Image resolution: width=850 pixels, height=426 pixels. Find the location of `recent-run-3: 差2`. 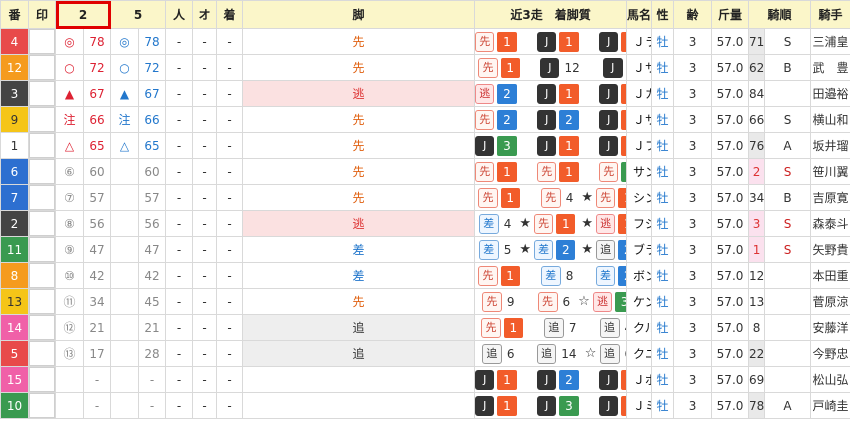

recent-run-3: 差2 is located at coordinates (603, 275).